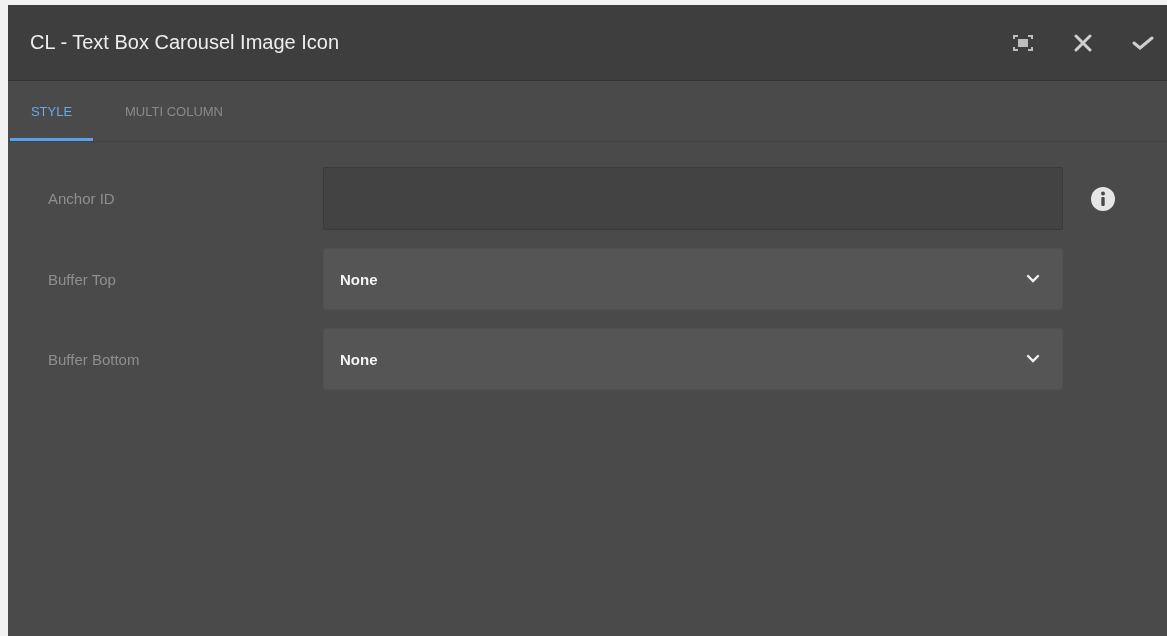 Image resolution: width=1167 pixels, height=636 pixels. I want to click on field-label: Buffer Bottom, so click(94, 359).